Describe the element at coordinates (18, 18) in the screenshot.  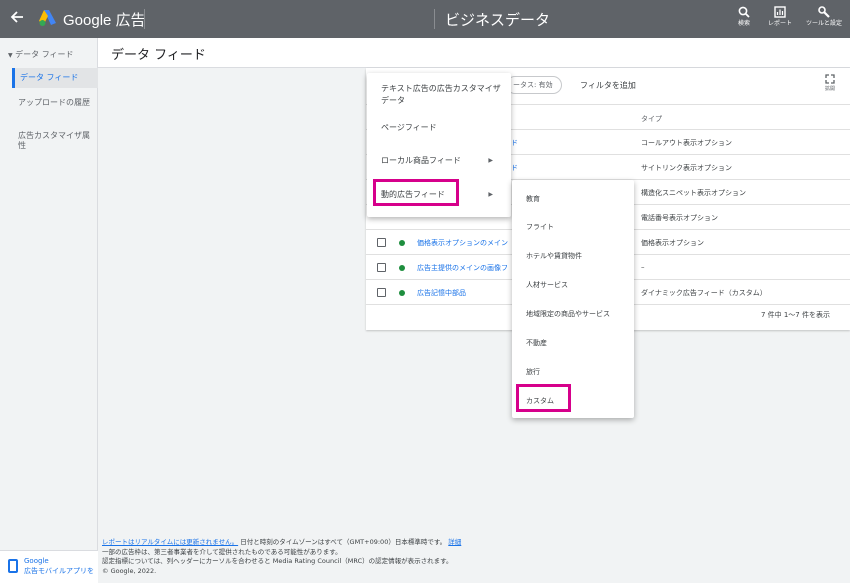
I see `arrow-left-icon` at that location.